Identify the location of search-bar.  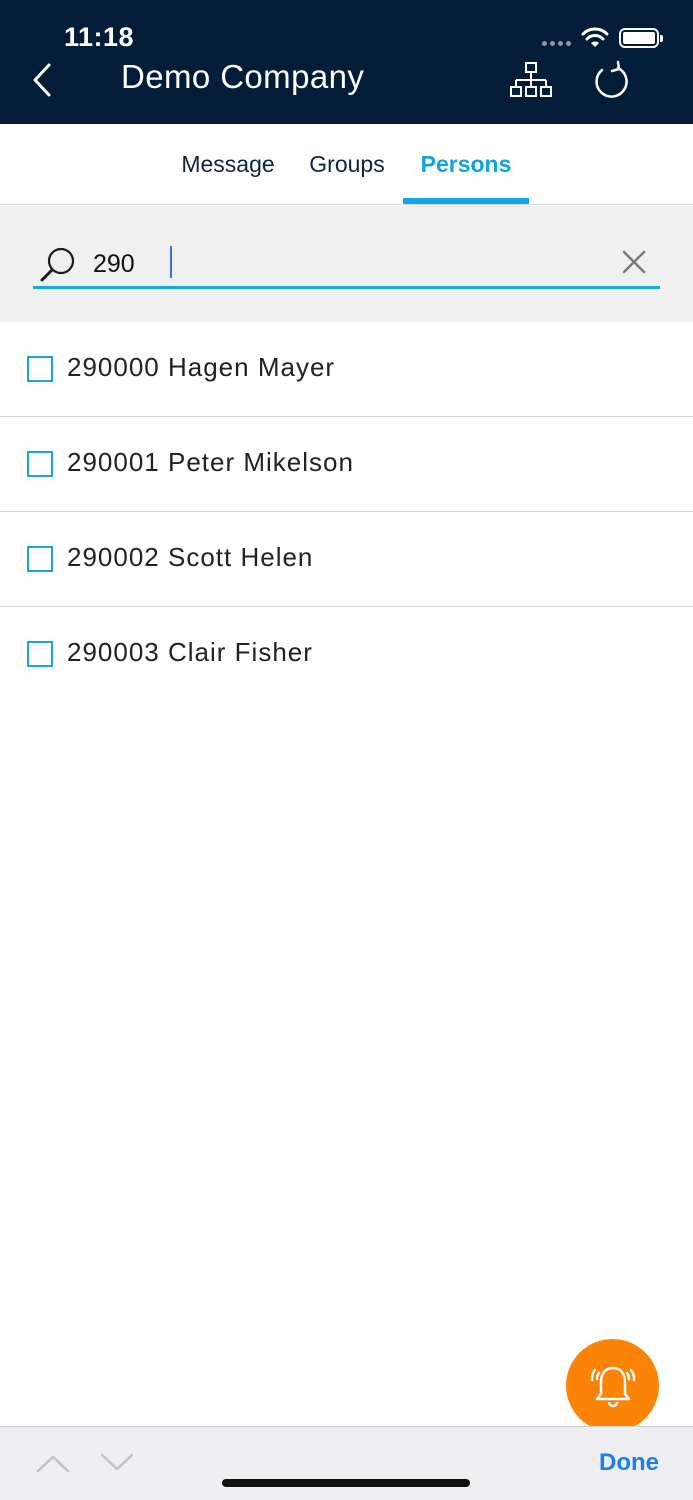
(346, 264).